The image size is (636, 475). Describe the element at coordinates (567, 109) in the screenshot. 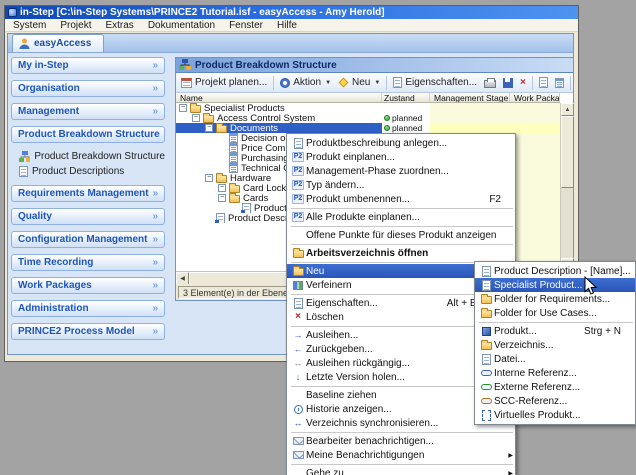

I see `scroll-up-button: ▲` at that location.